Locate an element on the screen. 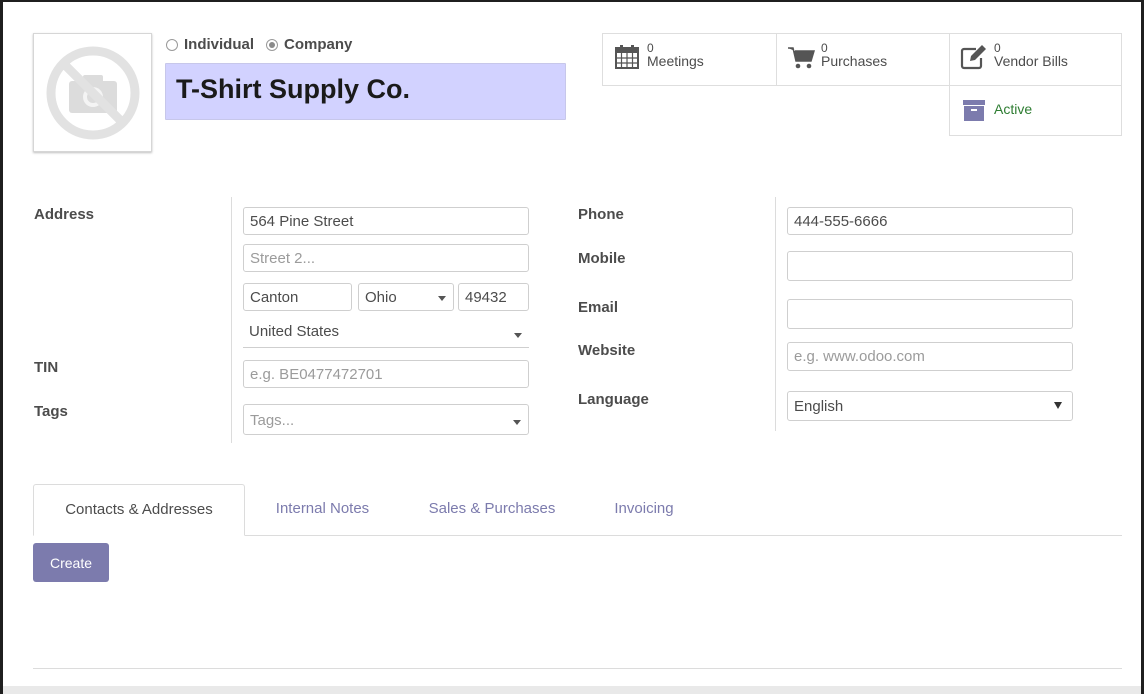 Image resolution: width=1144 pixels, height=694 pixels. company-type-radio-group: Individual Company is located at coordinates (265, 44).